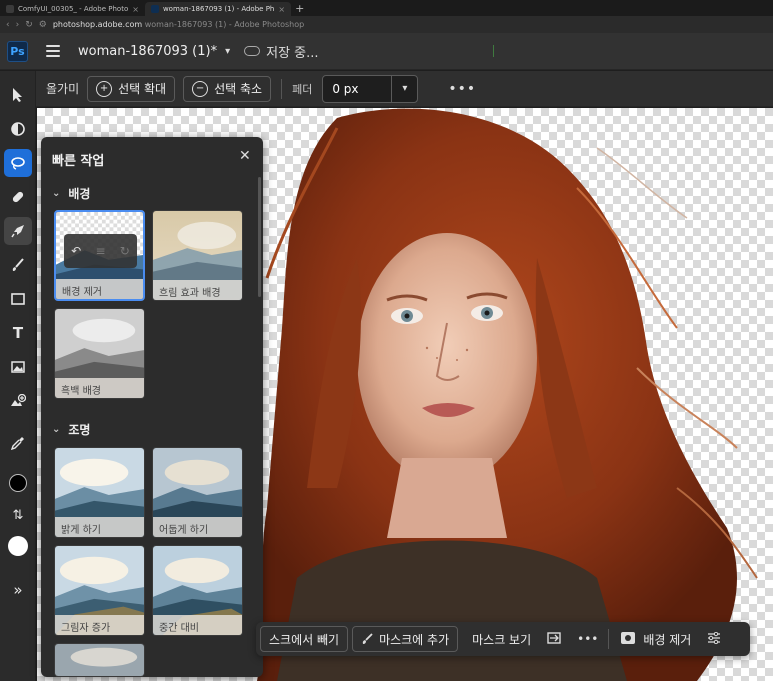 The width and height of the screenshot is (773, 681). I want to click on remove-background-button: 배경 제거, so click(667, 639).